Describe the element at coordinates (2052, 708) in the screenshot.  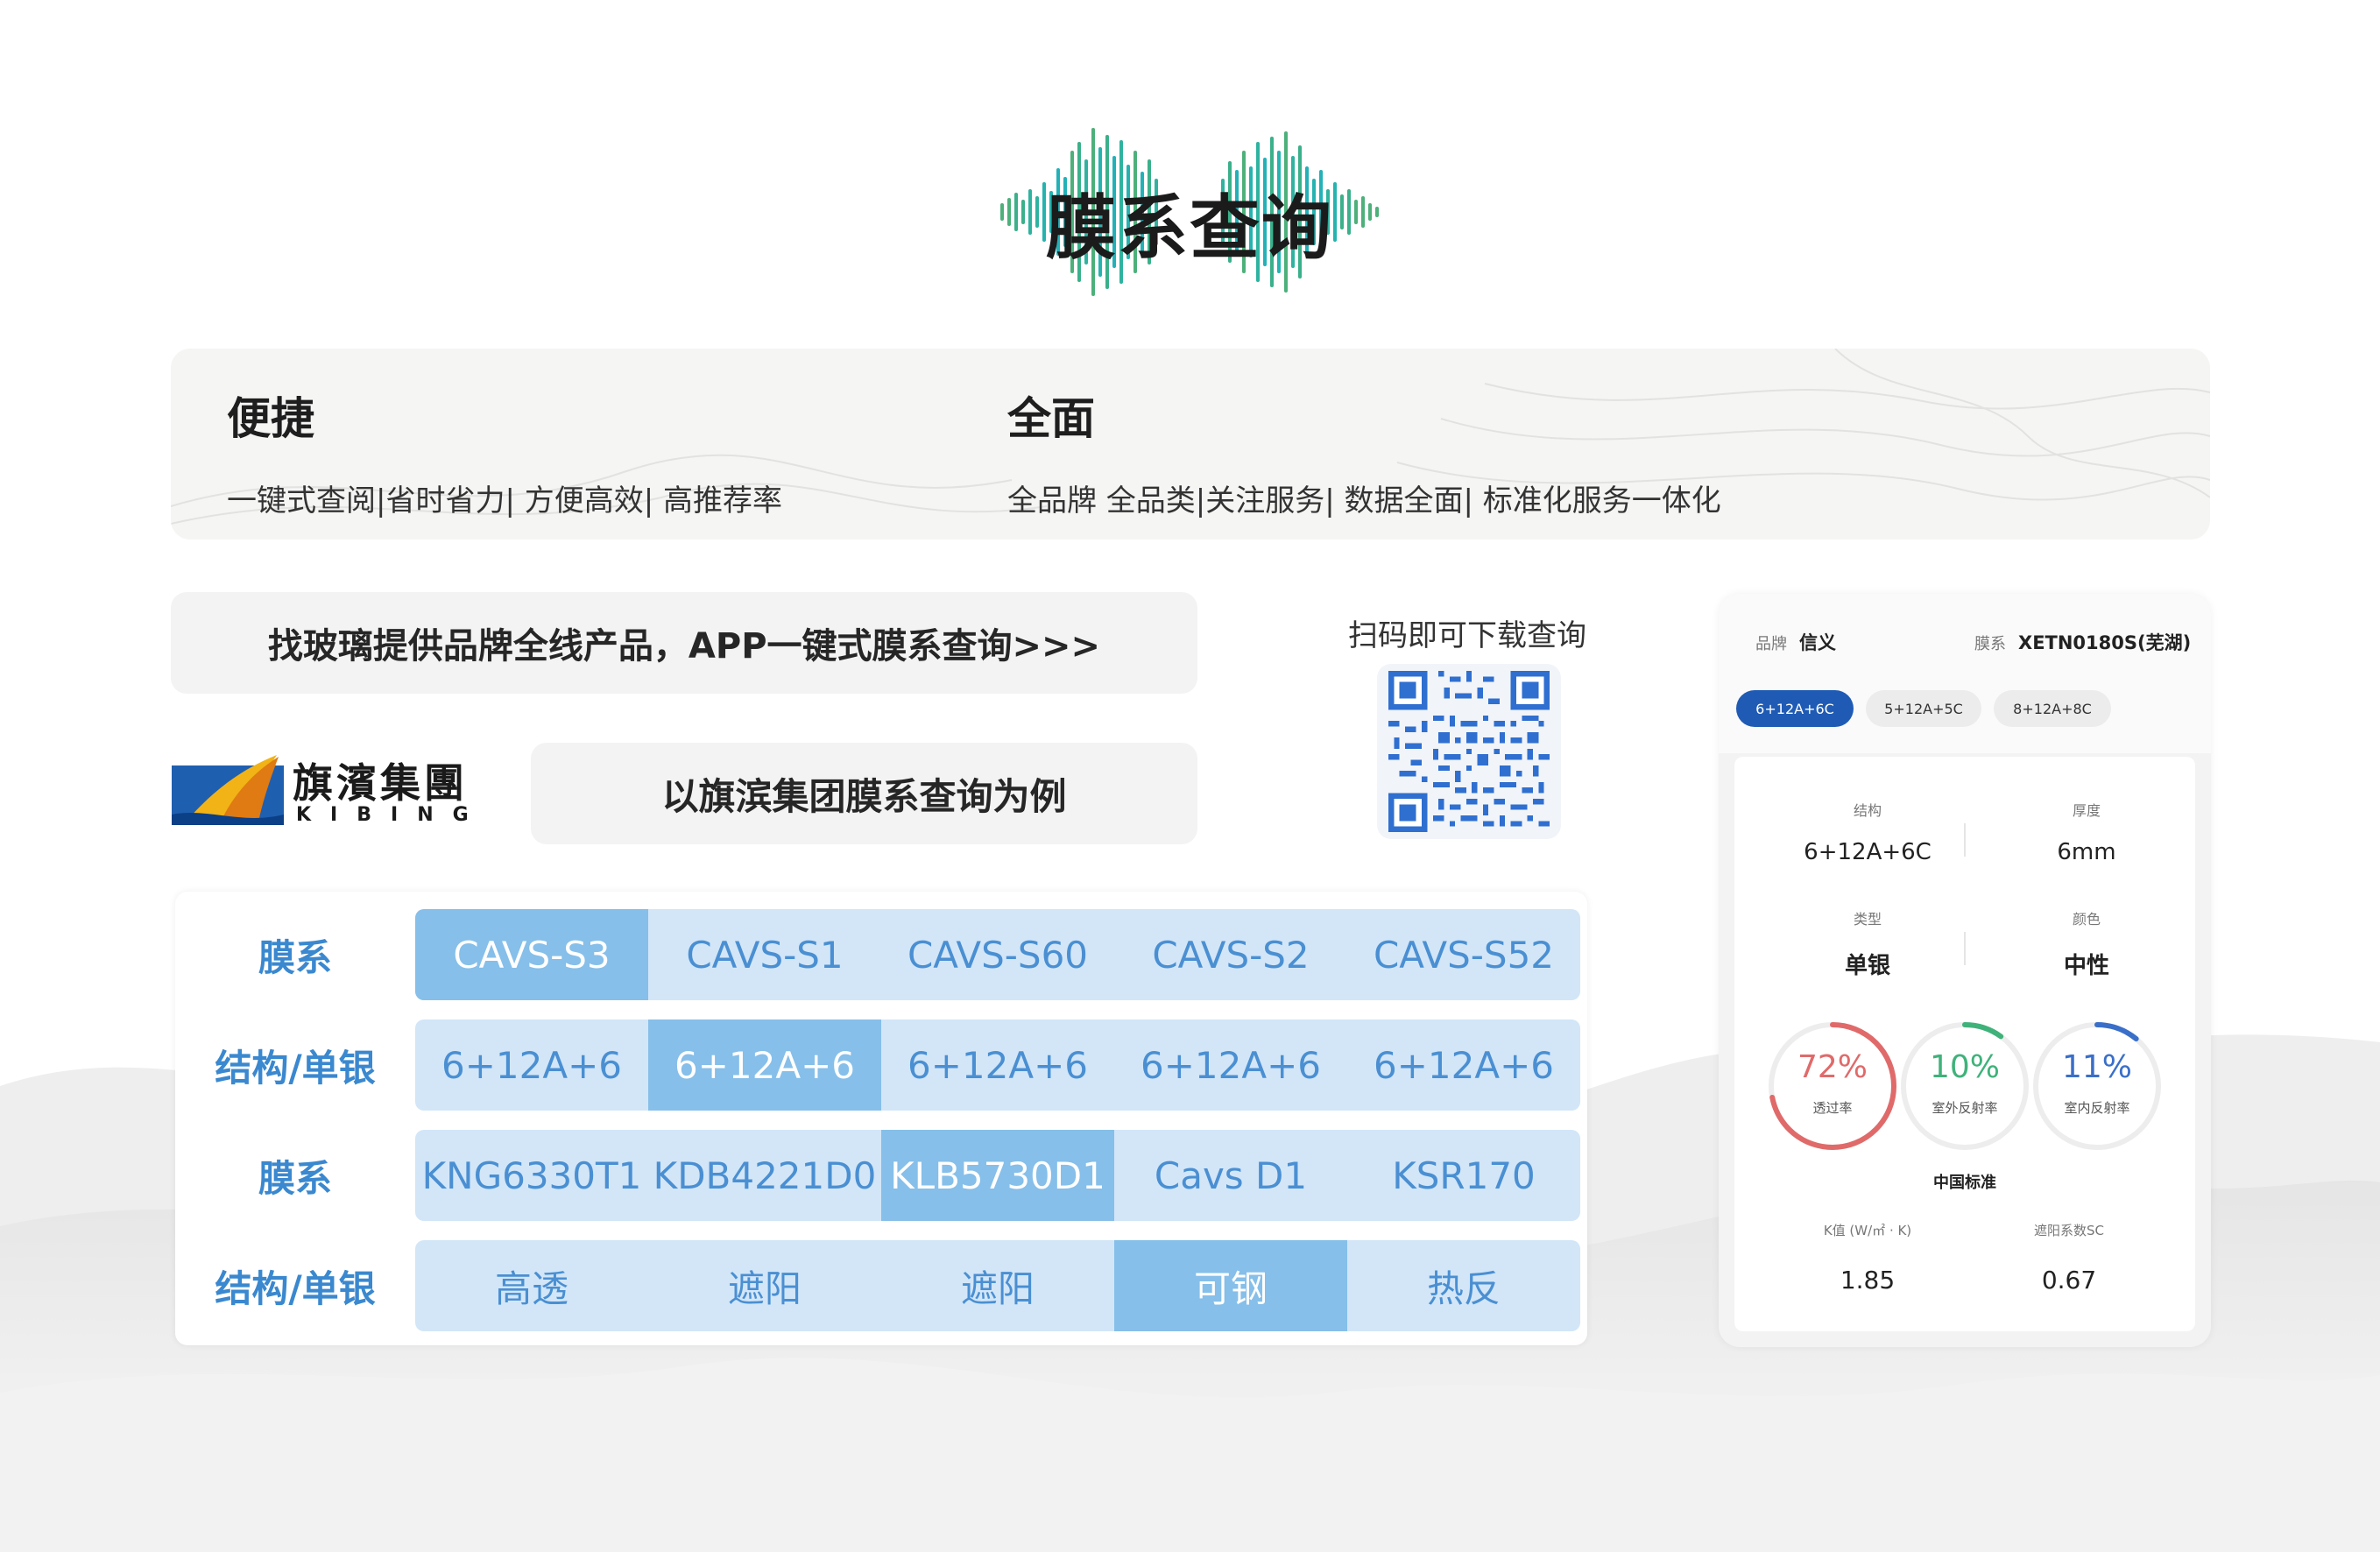
I see `structure-tab: 8+12A+8C` at that location.